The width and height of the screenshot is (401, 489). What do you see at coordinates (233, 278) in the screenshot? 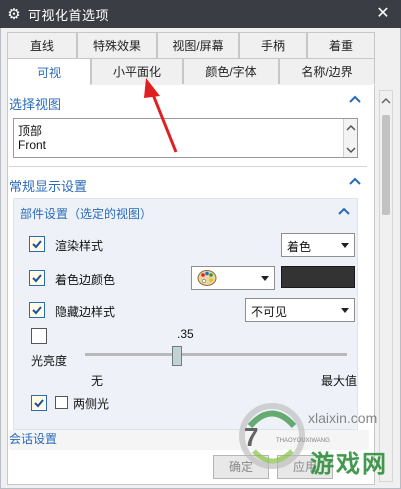
I see `color-picker-dropdown` at bounding box center [233, 278].